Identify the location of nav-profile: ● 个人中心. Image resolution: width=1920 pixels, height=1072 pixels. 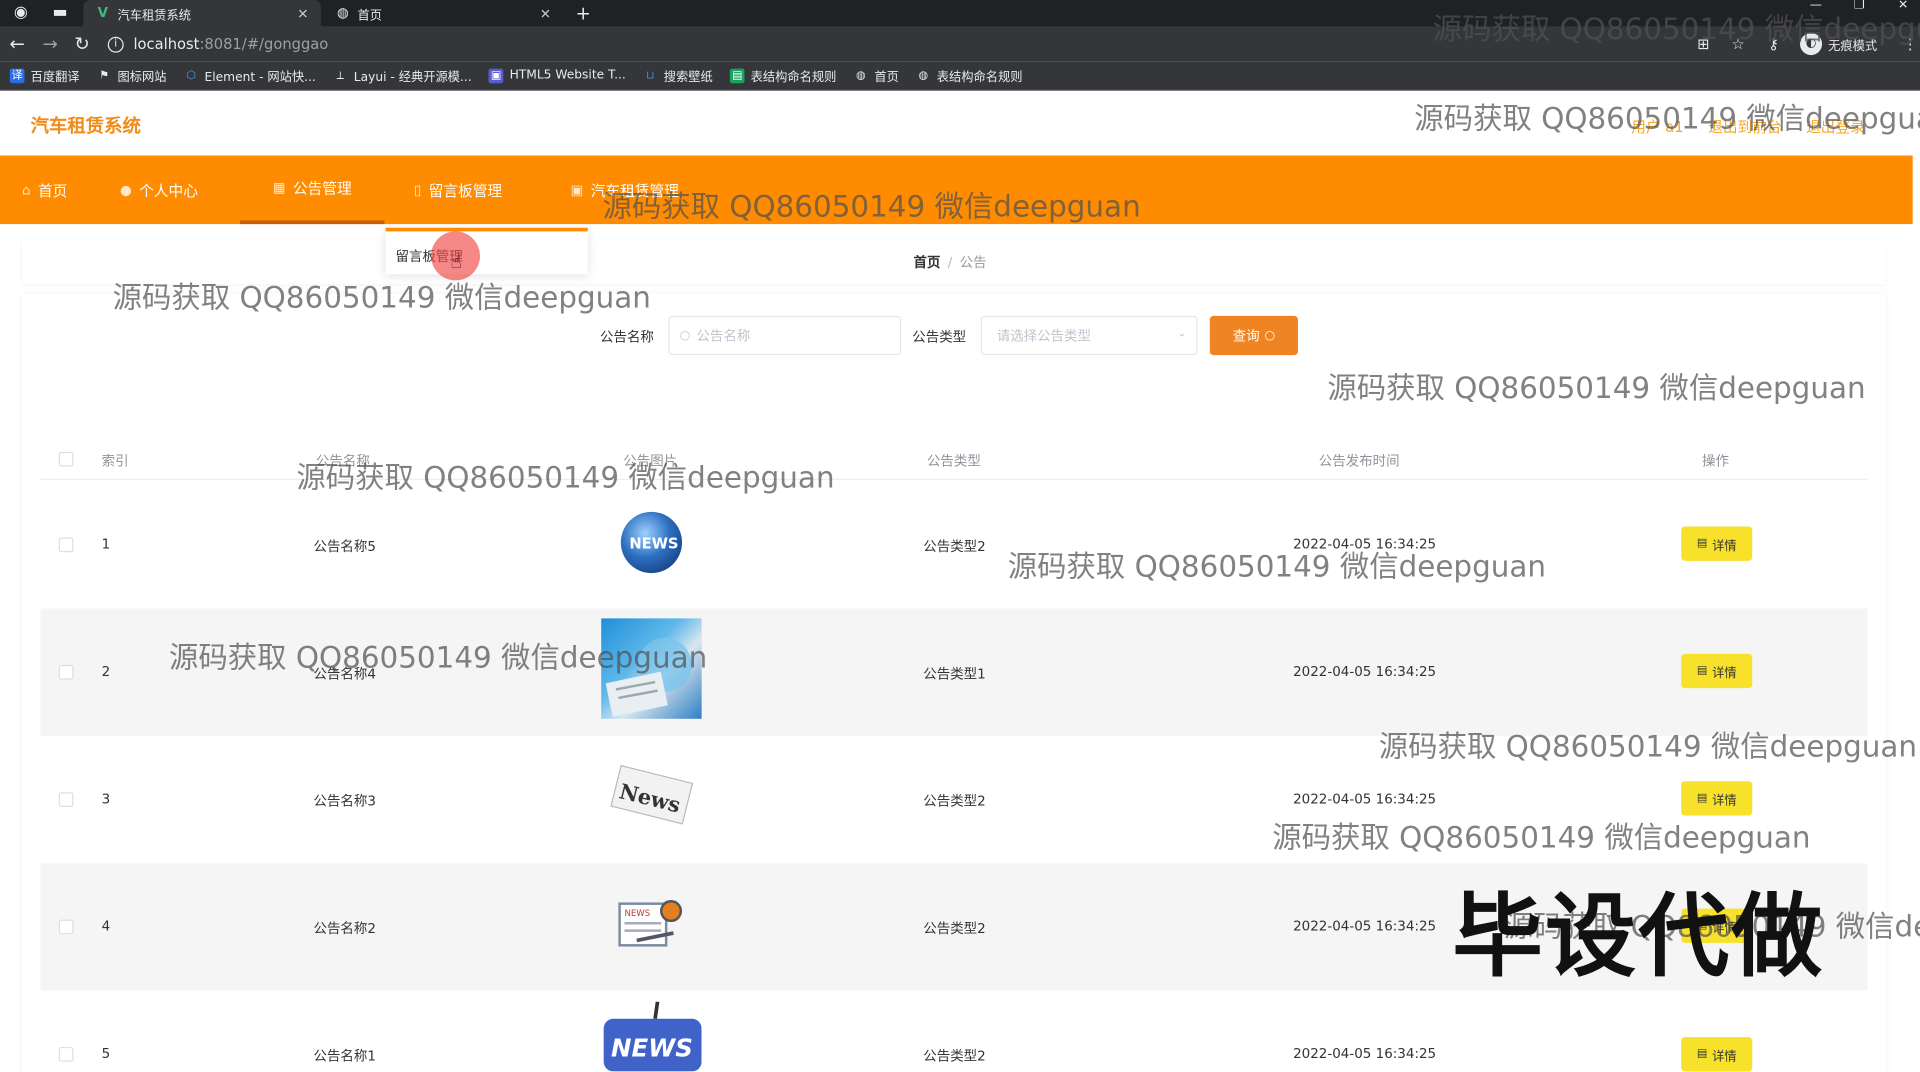
(159, 190).